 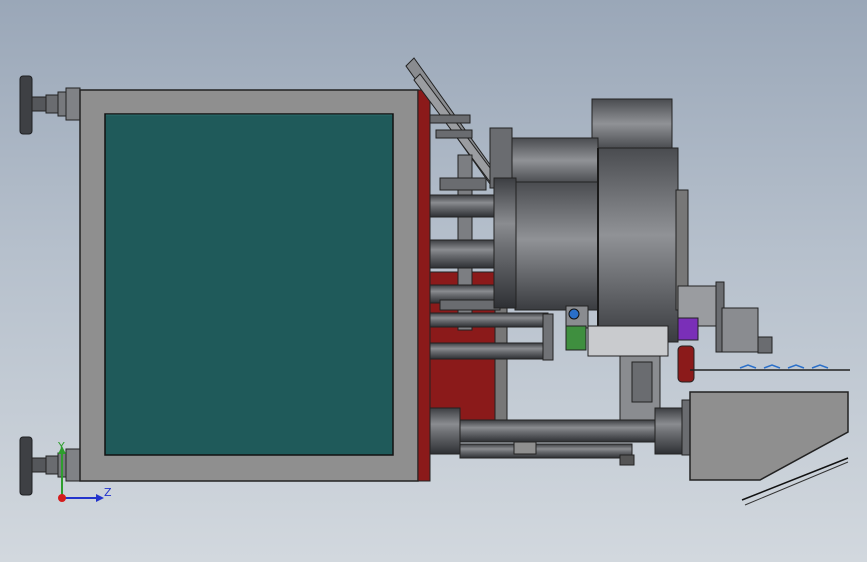 I want to click on purple-valve, so click(x=688, y=329).